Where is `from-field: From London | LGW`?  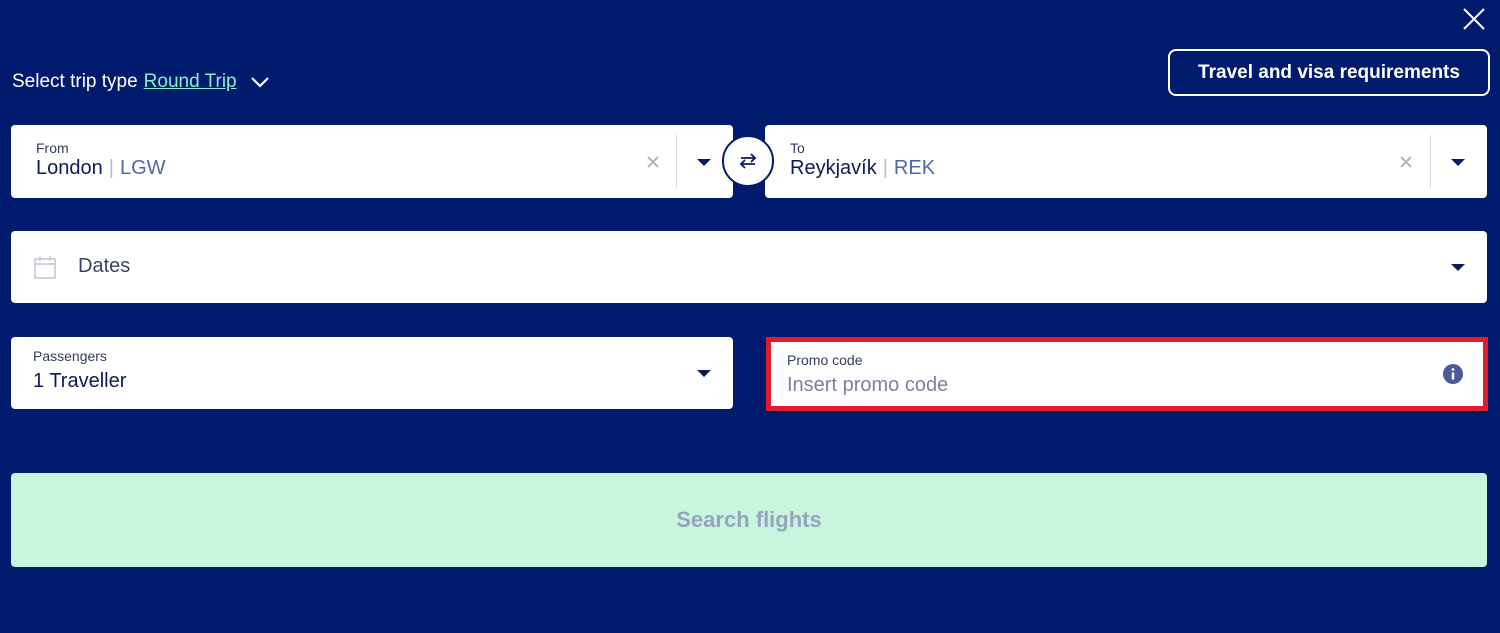
from-field: From London | LGW is located at coordinates (372, 161).